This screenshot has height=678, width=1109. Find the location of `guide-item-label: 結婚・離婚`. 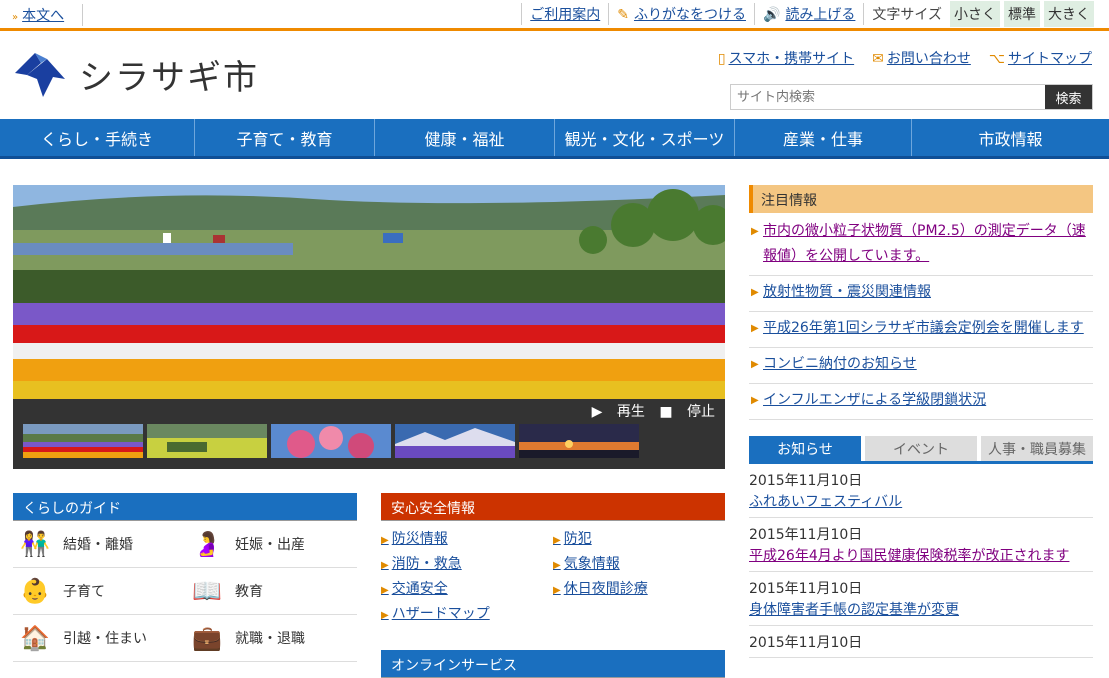

guide-item-label: 結婚・離婚 is located at coordinates (98, 545).